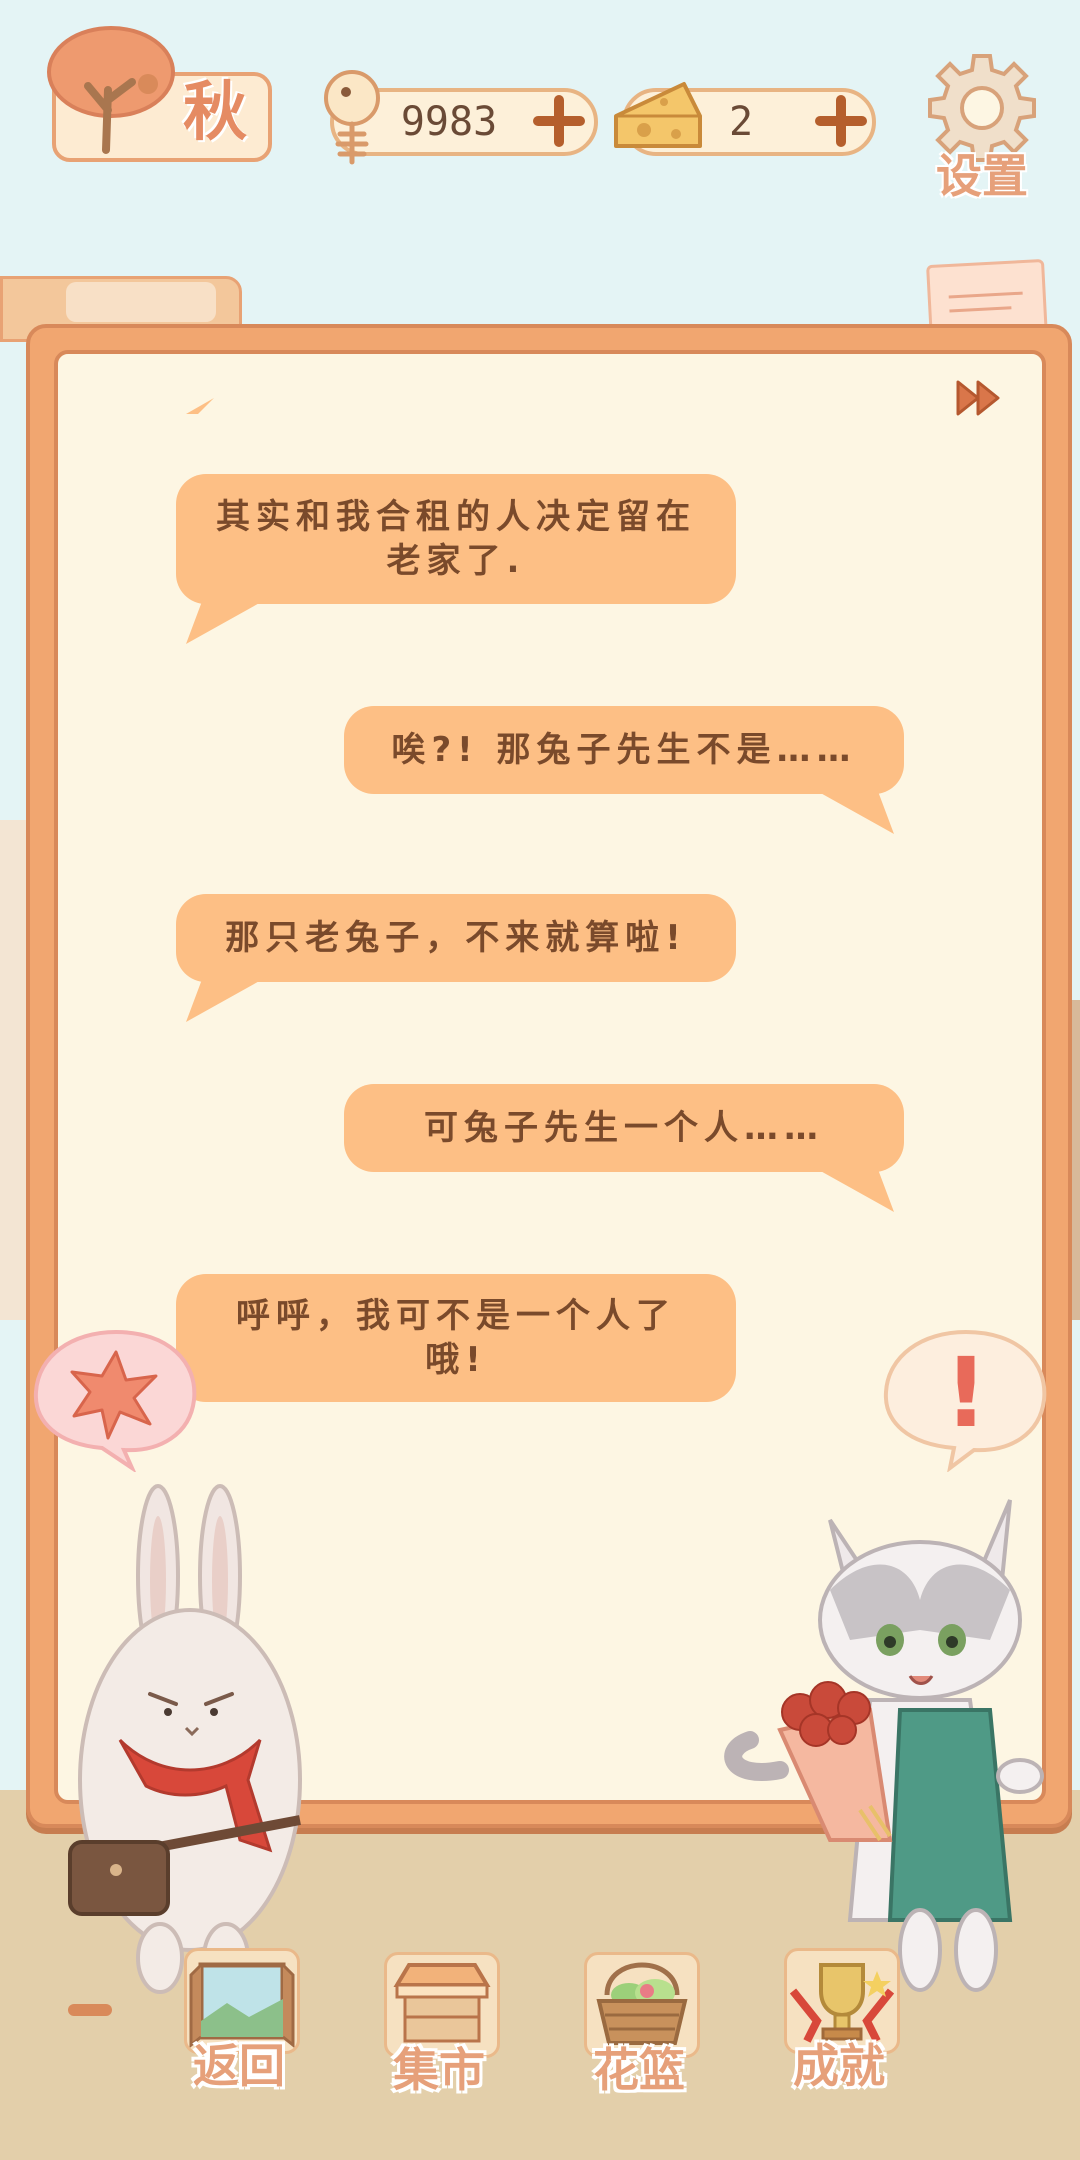 The image size is (1080, 2160). Describe the element at coordinates (559, 121) in the screenshot. I see `add-fish-button` at that location.